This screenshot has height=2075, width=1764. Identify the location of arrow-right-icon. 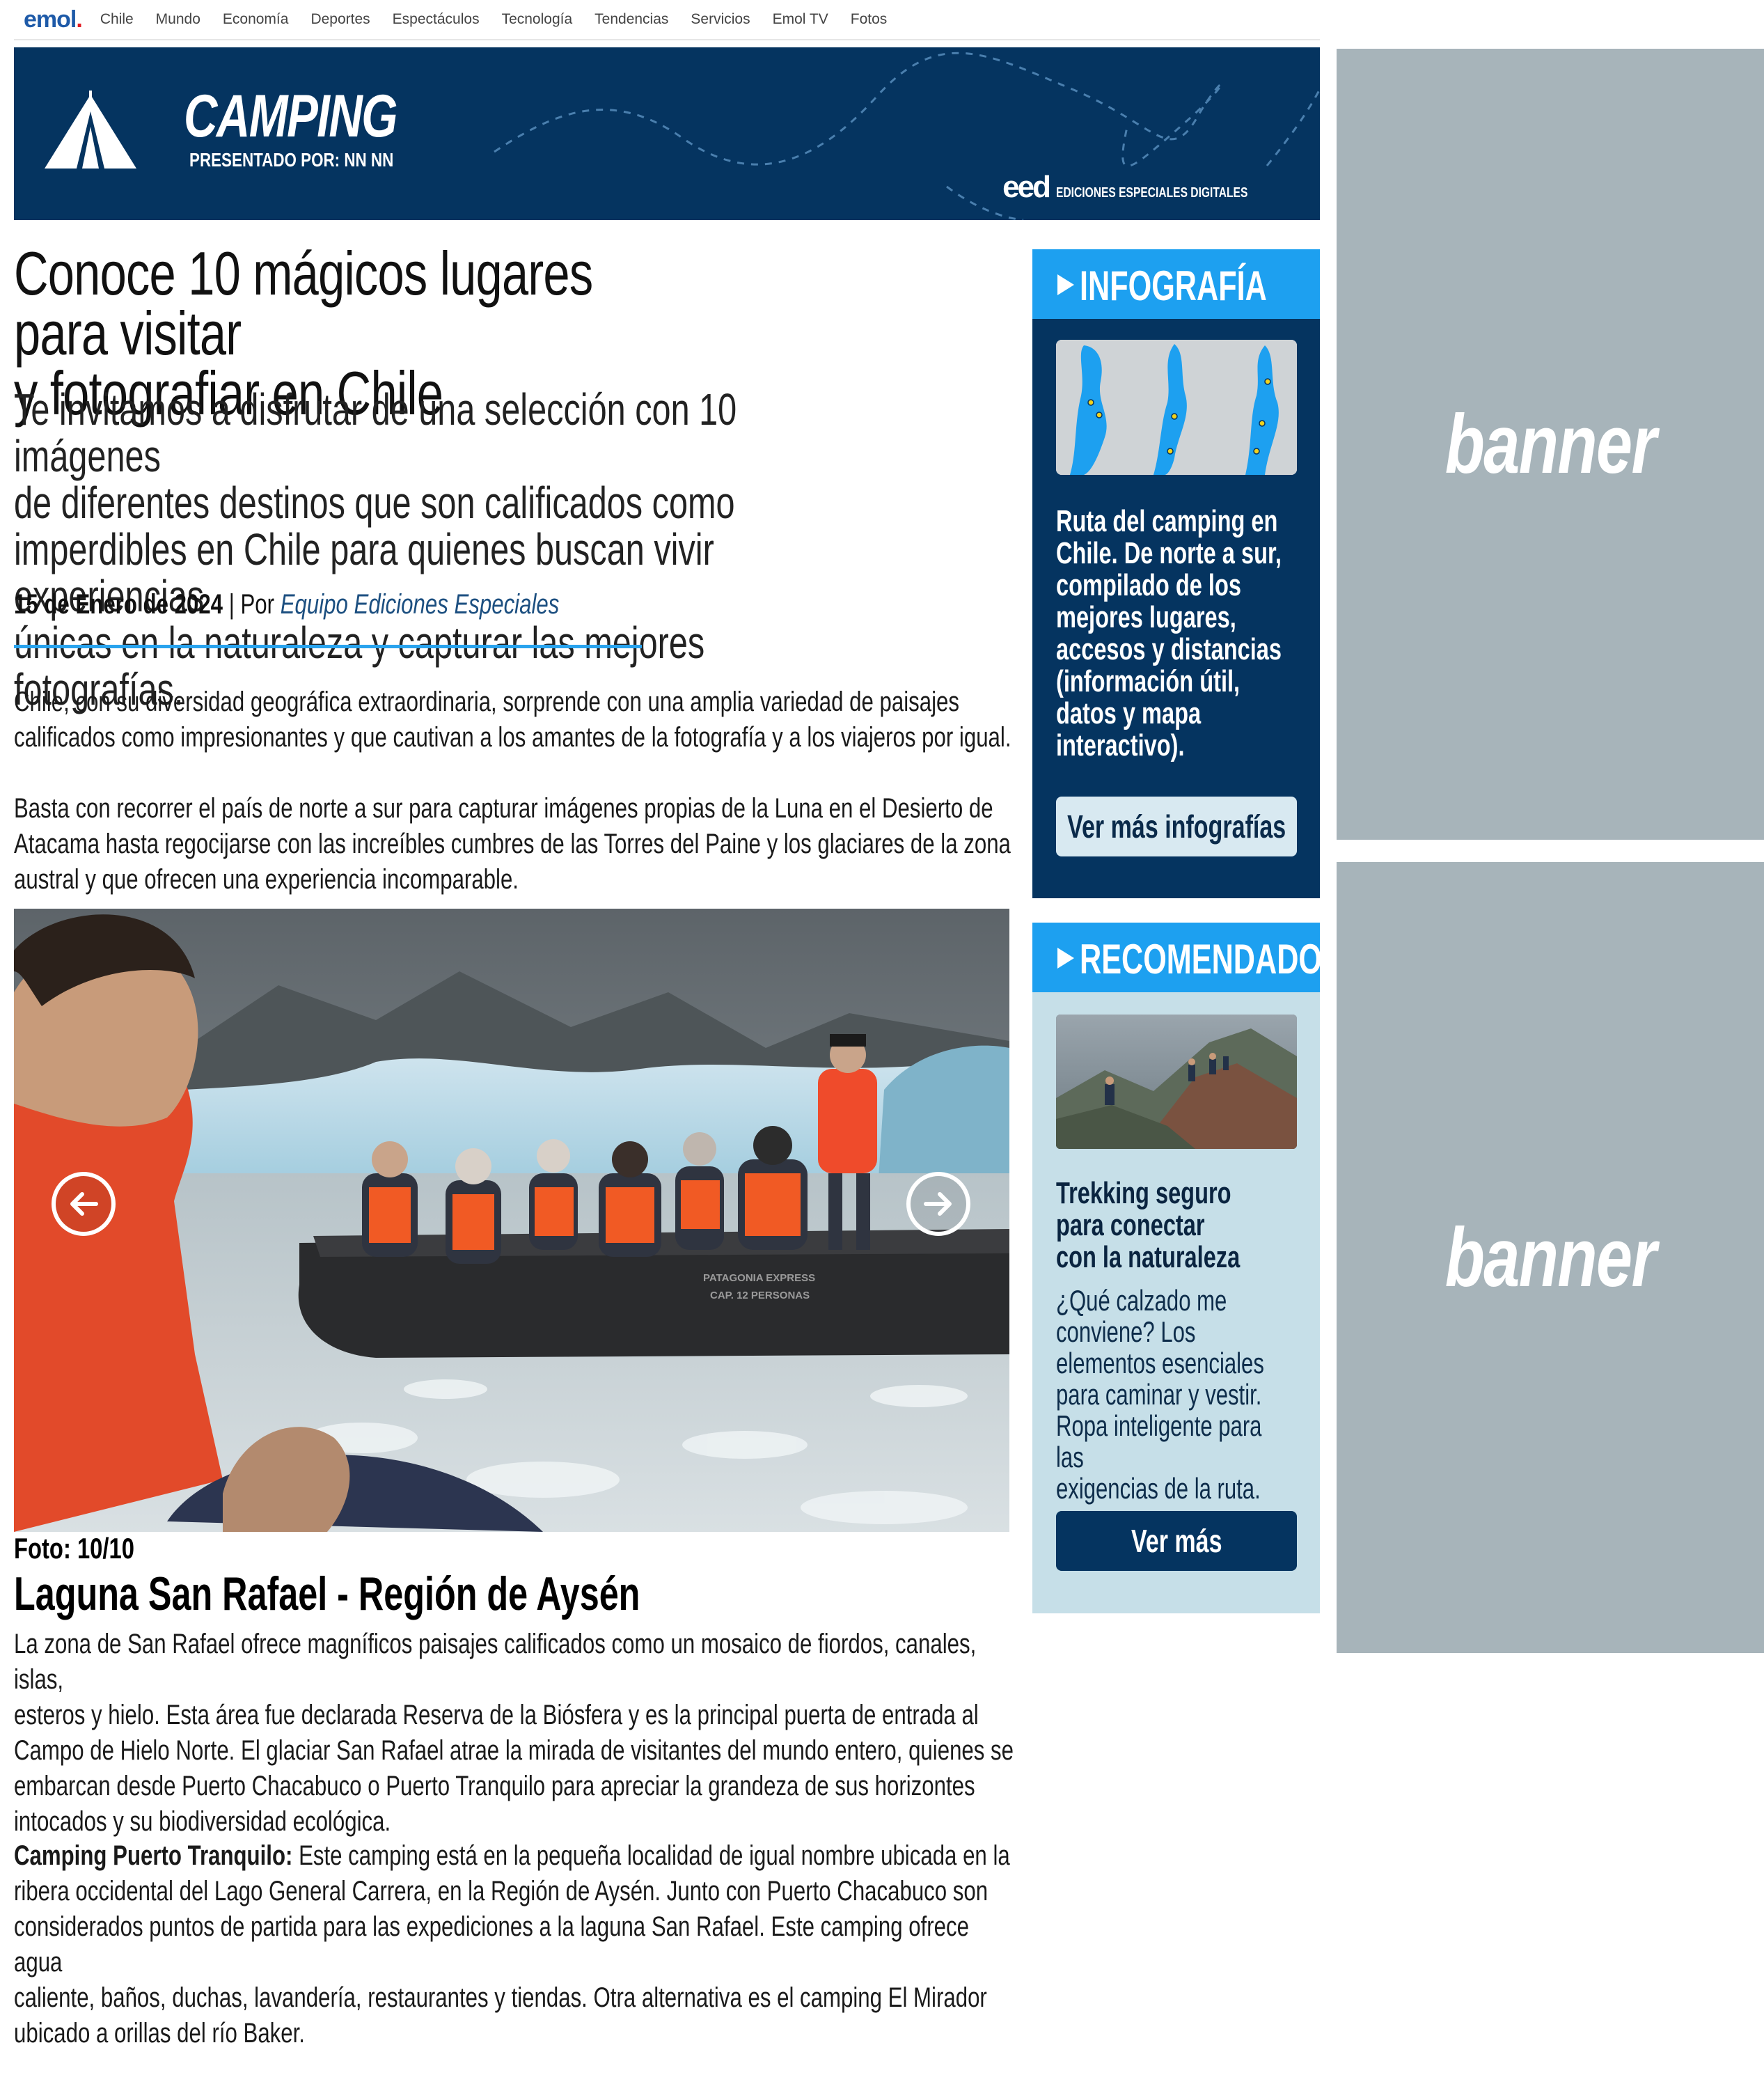
(938, 1204).